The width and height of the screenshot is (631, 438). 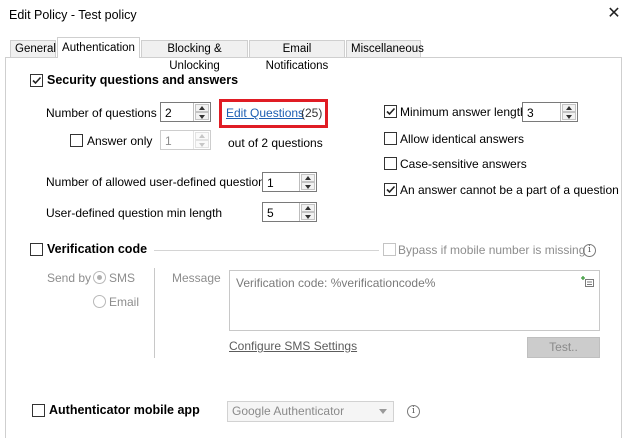 What do you see at coordinates (270, 213) in the screenshot?
I see `user-defined-min-length-value: 5` at bounding box center [270, 213].